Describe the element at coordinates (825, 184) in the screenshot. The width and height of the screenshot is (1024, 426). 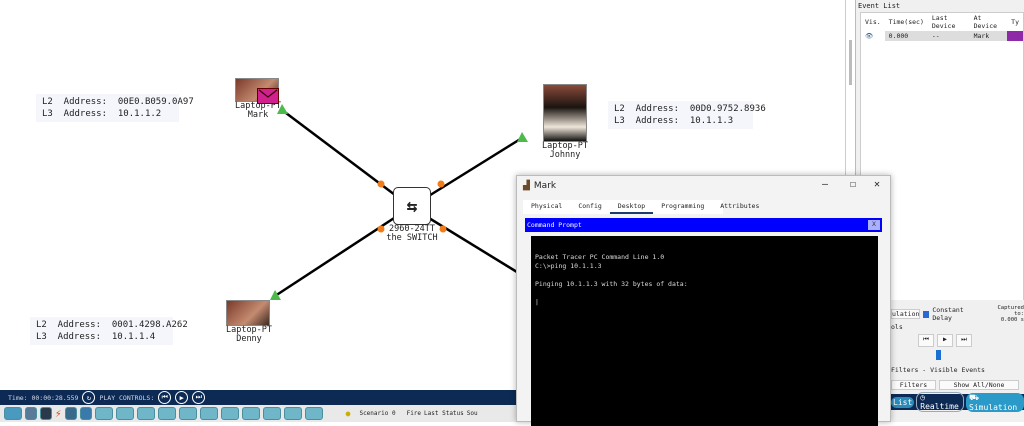
I see `minimize-button: –` at that location.